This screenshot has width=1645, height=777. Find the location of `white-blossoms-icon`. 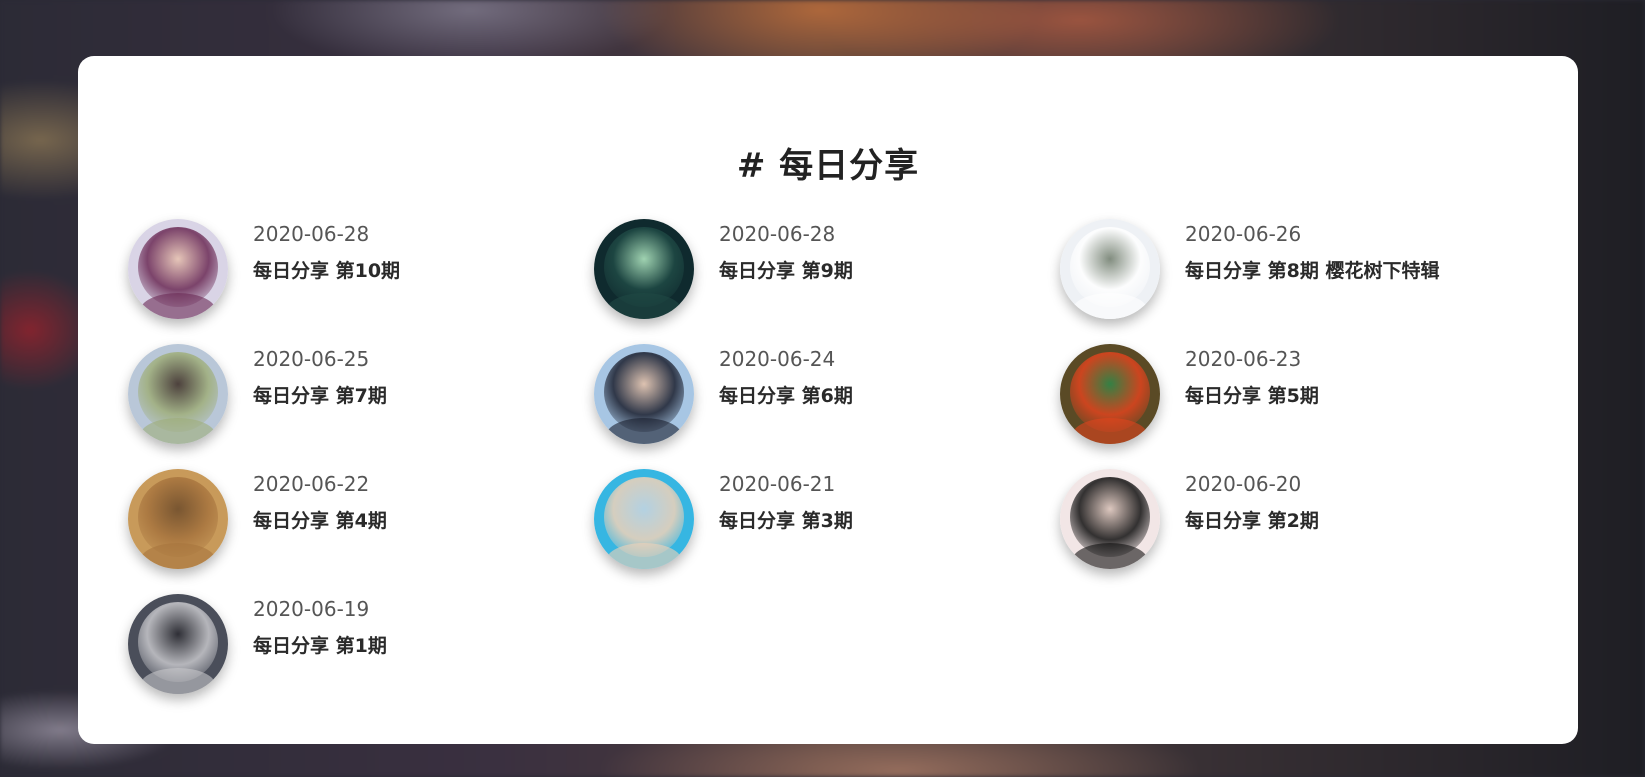

white-blossoms-icon is located at coordinates (1110, 269).